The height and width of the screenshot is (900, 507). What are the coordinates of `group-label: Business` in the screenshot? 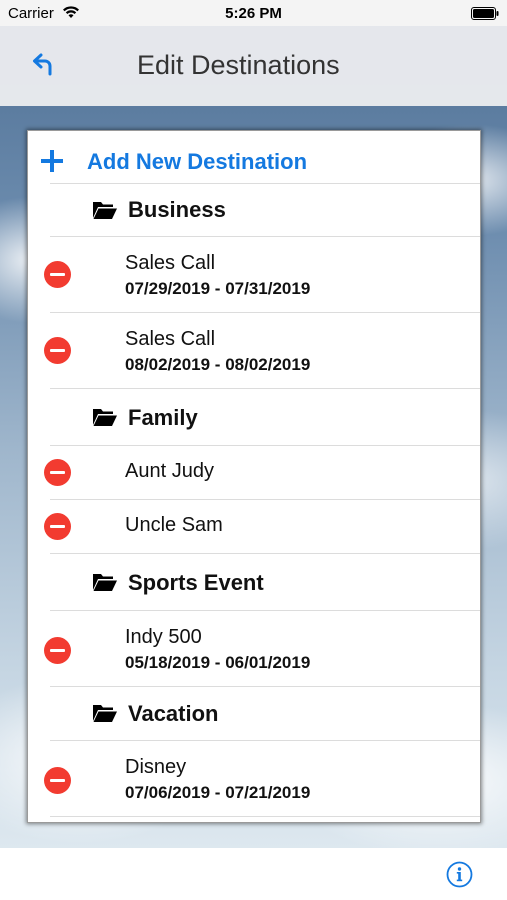 It's located at (177, 209).